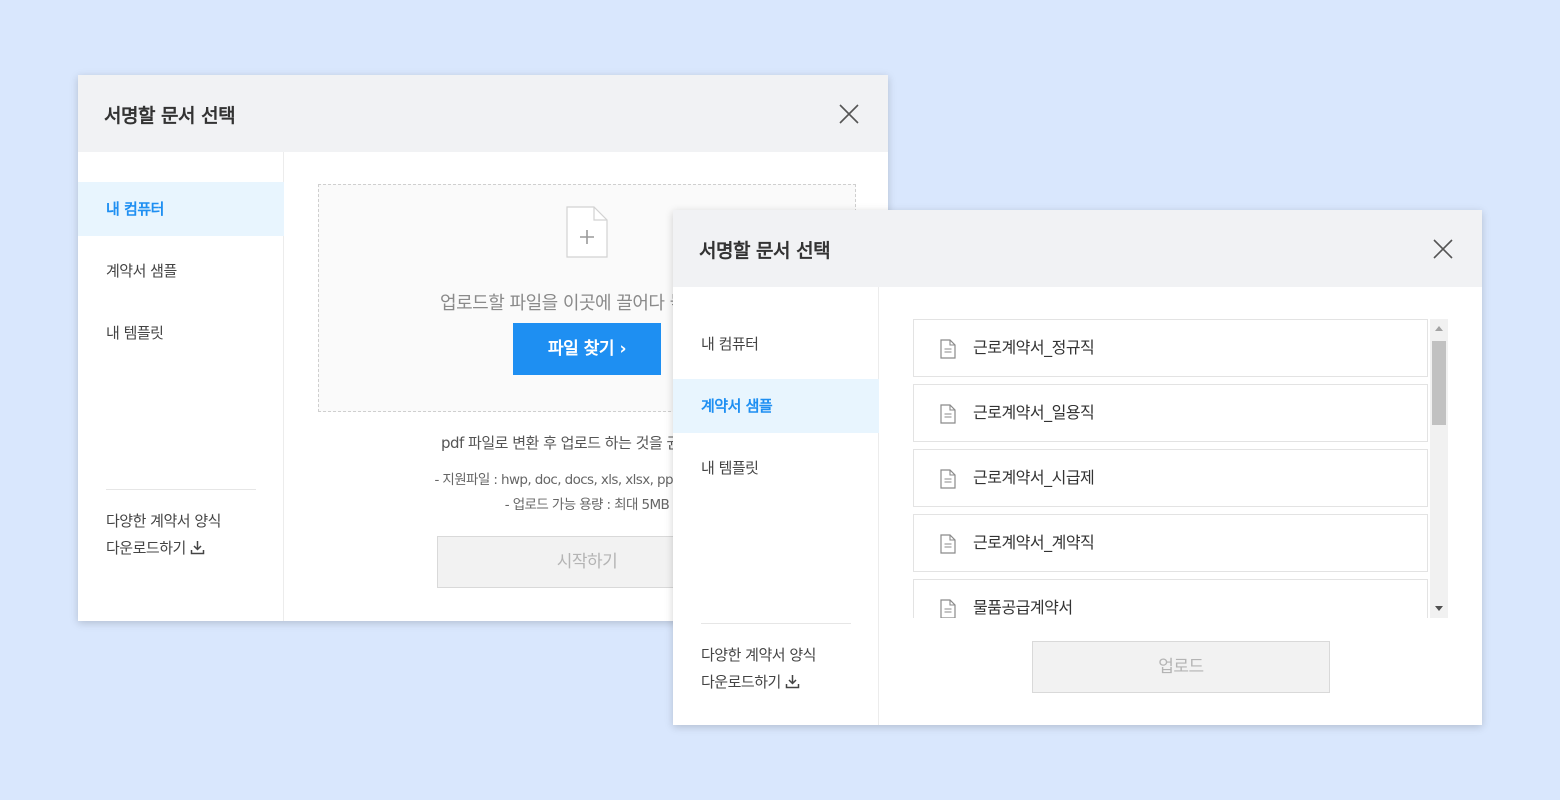  I want to click on list-item: 근로계약서_일용직, so click(1170, 413).